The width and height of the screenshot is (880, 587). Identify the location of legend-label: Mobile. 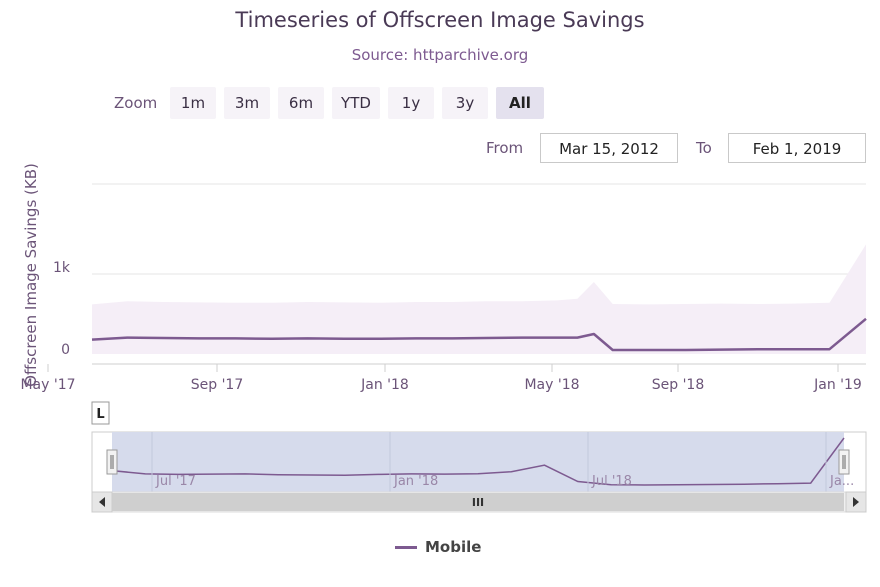
(453, 547).